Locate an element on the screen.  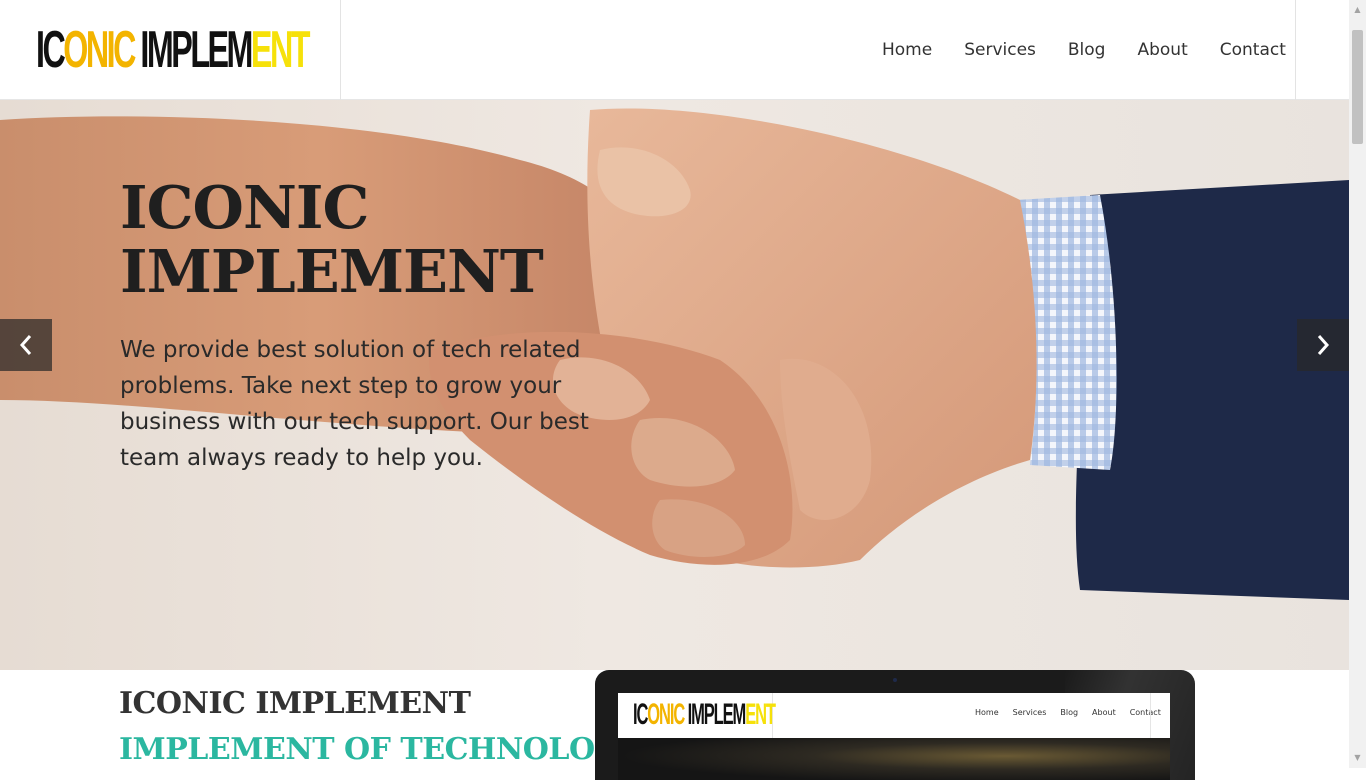
preview-nav-blog: Blog is located at coordinates (1069, 712).